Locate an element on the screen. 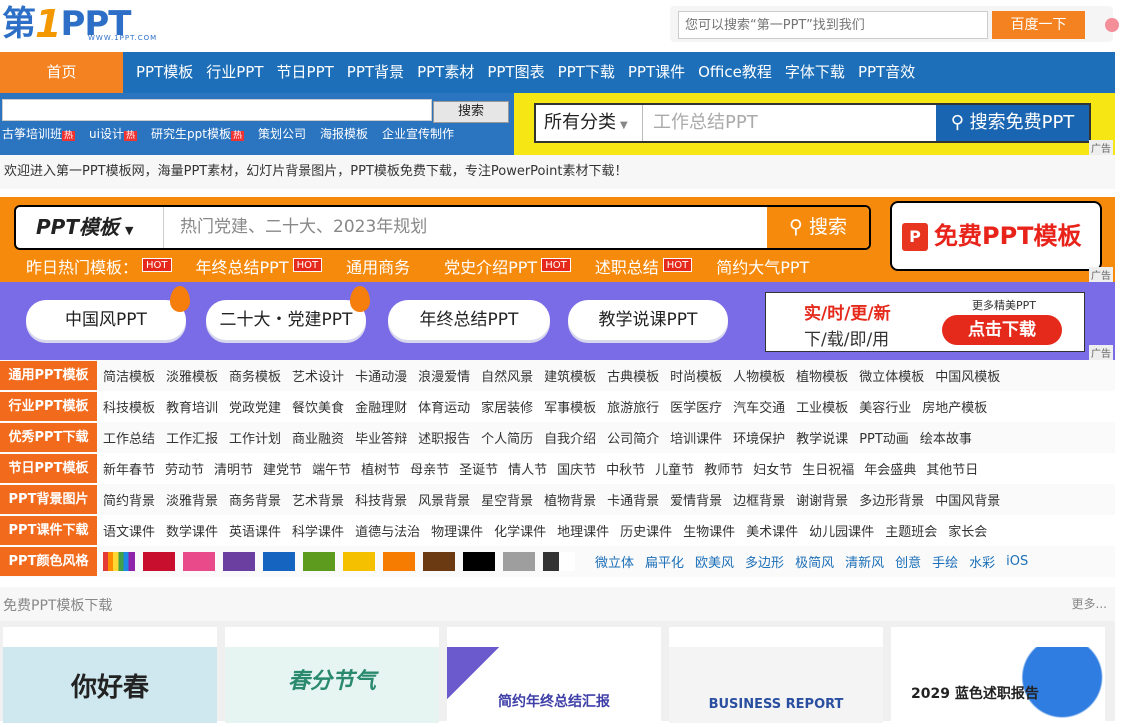  category-link: 人物模板 is located at coordinates (759, 375).